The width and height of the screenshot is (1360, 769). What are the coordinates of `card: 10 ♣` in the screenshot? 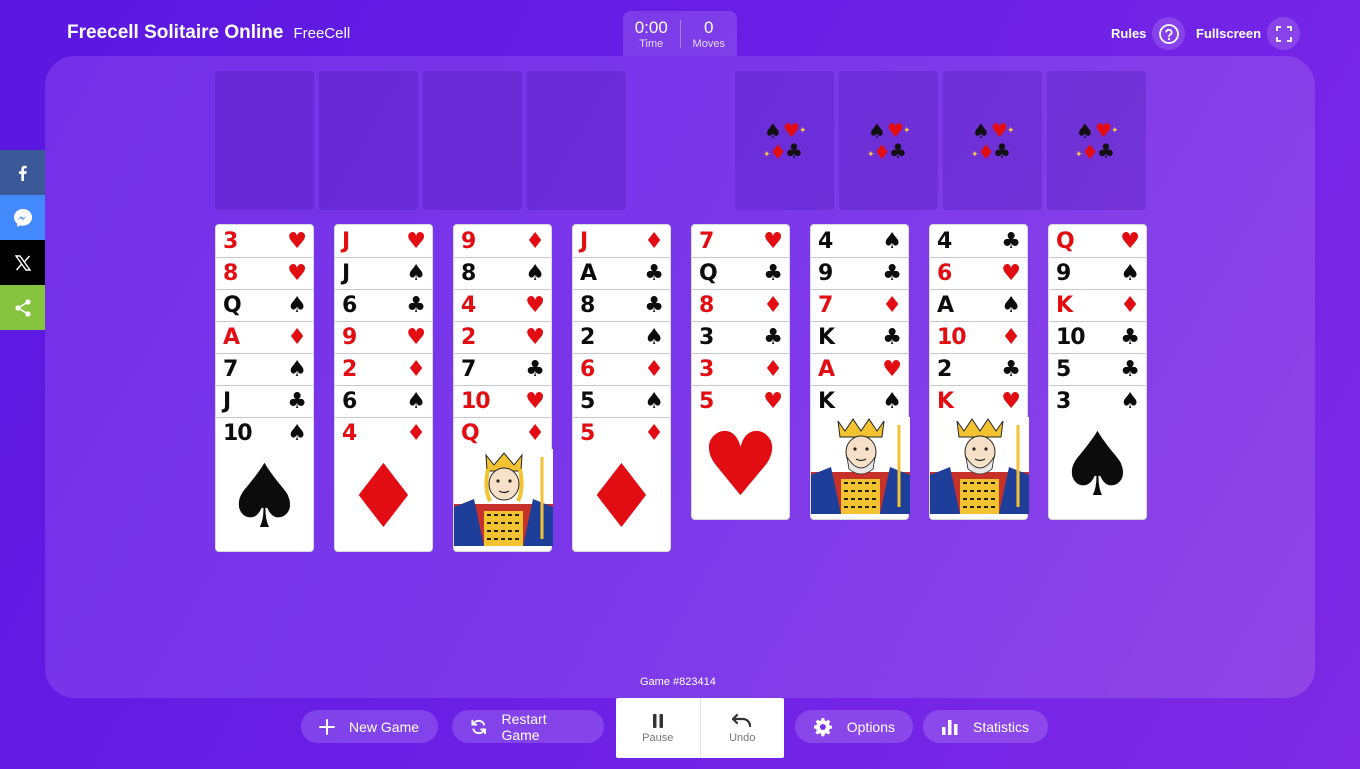 It's located at (1097, 337).